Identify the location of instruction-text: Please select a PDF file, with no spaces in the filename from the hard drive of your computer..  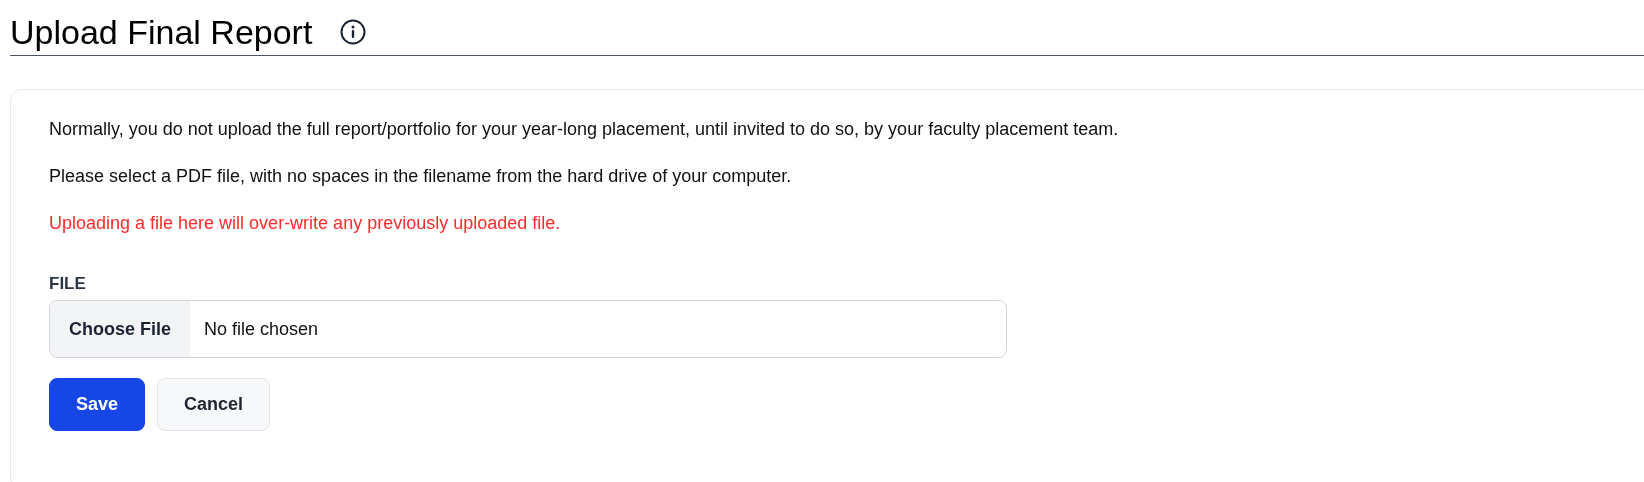
(421, 176).